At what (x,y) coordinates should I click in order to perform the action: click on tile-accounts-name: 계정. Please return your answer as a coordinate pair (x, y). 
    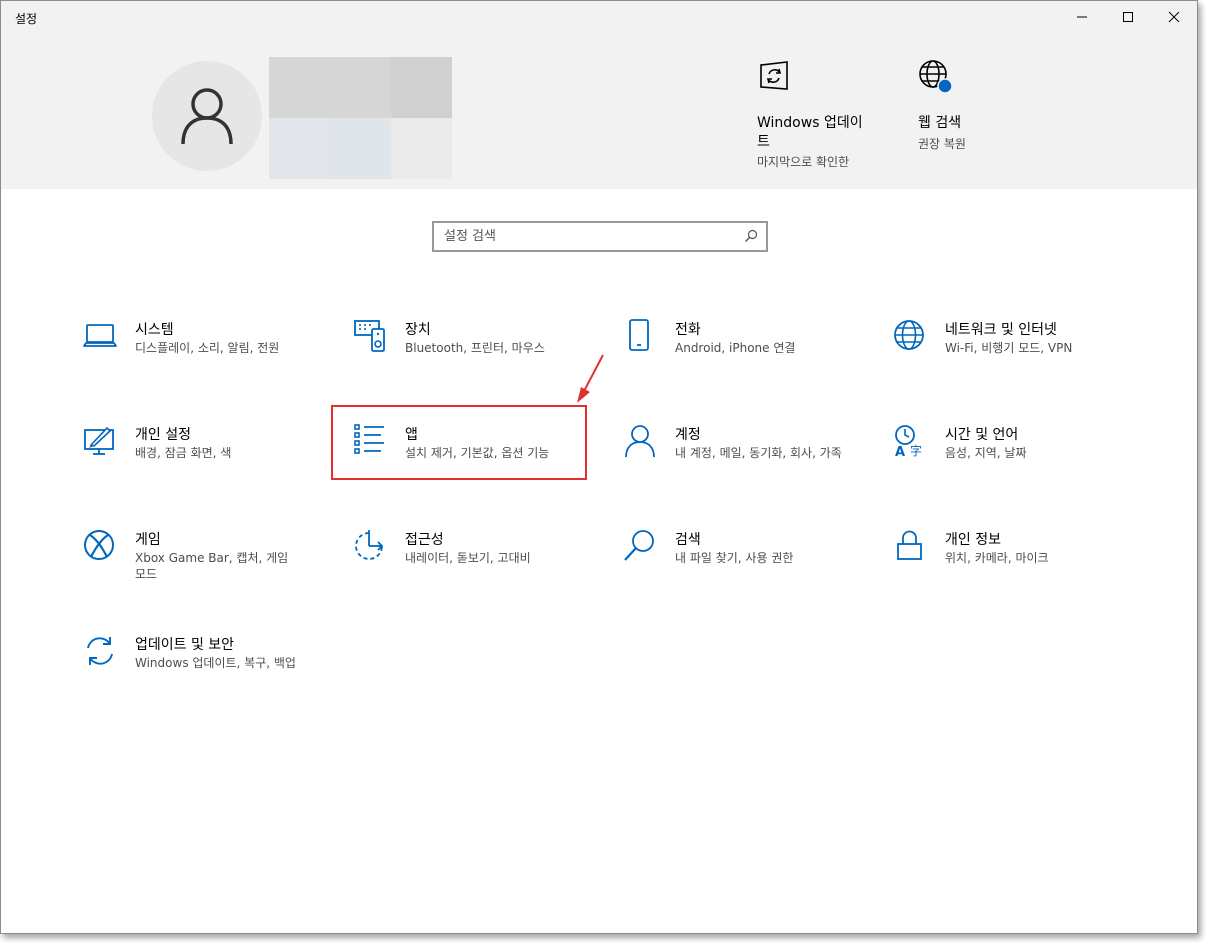
    Looking at the image, I should click on (688, 435).